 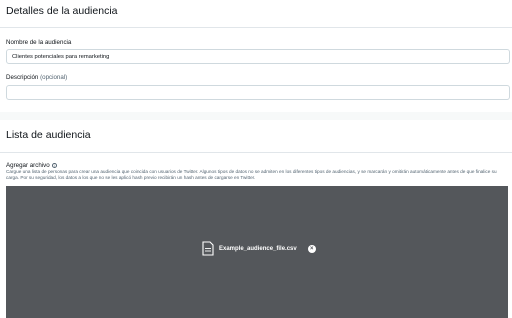 What do you see at coordinates (28, 165) in the screenshot?
I see `upload-file-label-text: Agregar archivo` at bounding box center [28, 165].